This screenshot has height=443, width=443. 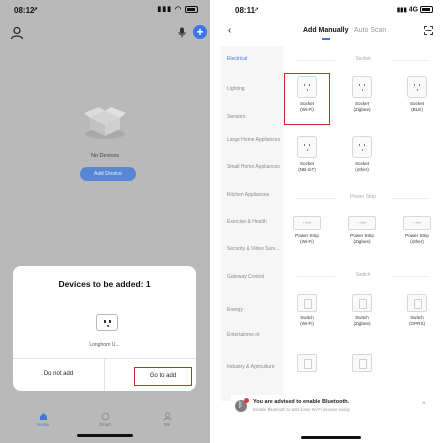 What do you see at coordinates (417, 238) in the screenshot?
I see `device-label: Power Strip (other)` at bounding box center [417, 238].